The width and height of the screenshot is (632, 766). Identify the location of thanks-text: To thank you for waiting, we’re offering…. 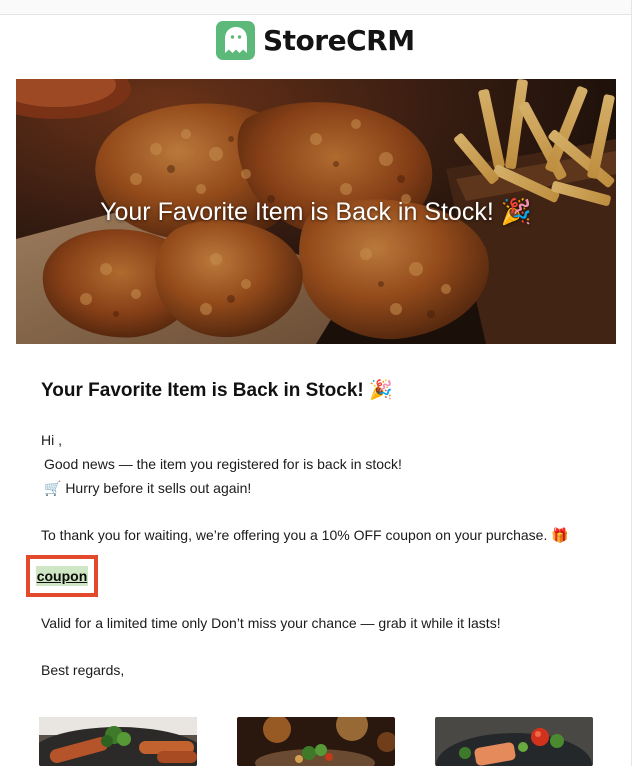
(305, 535).